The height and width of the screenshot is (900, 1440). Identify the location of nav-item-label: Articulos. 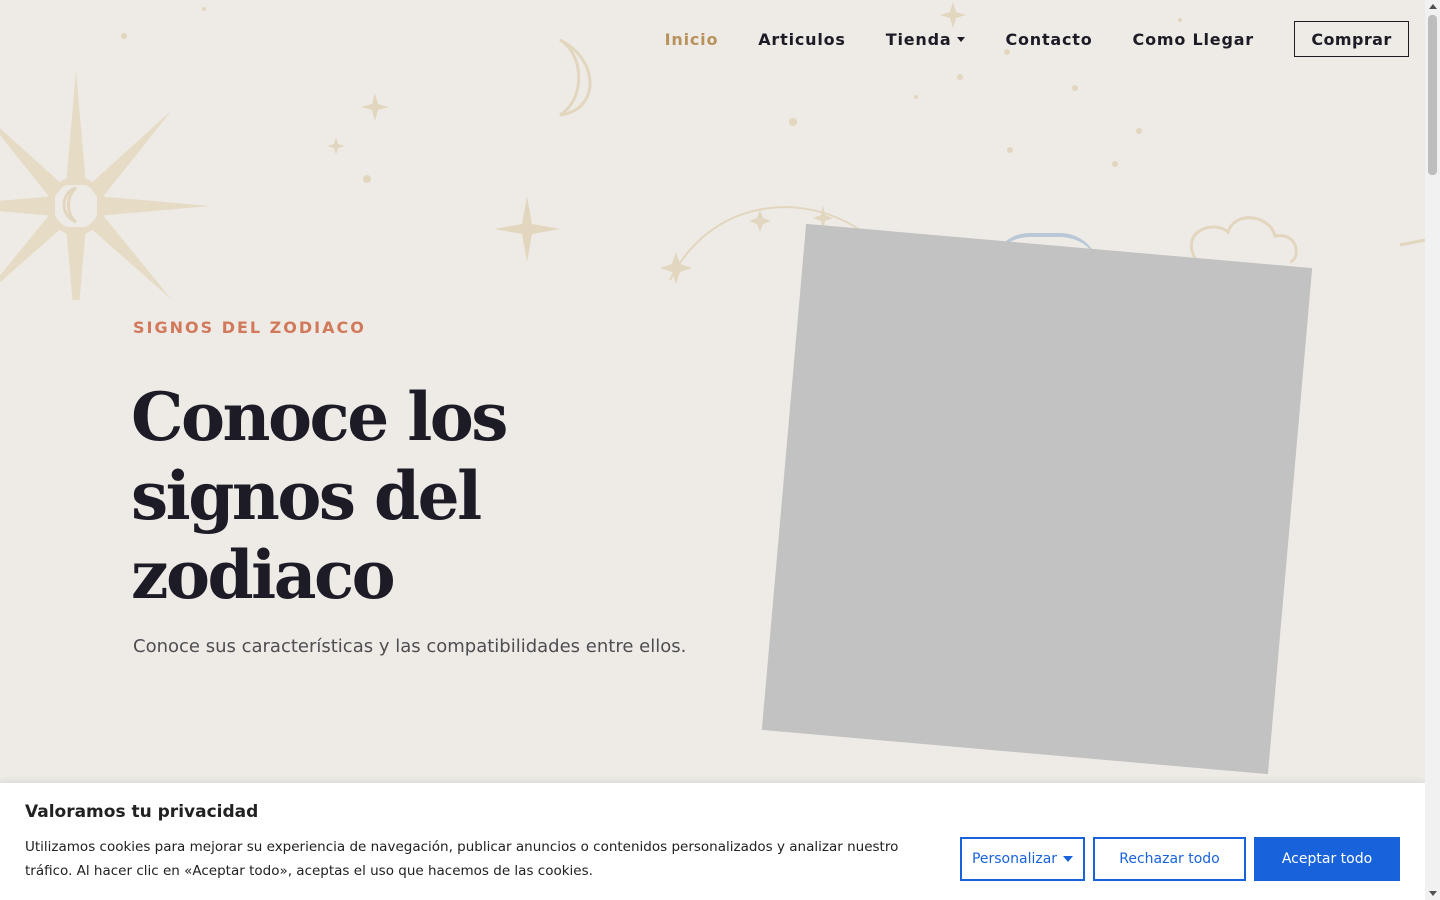
(802, 39).